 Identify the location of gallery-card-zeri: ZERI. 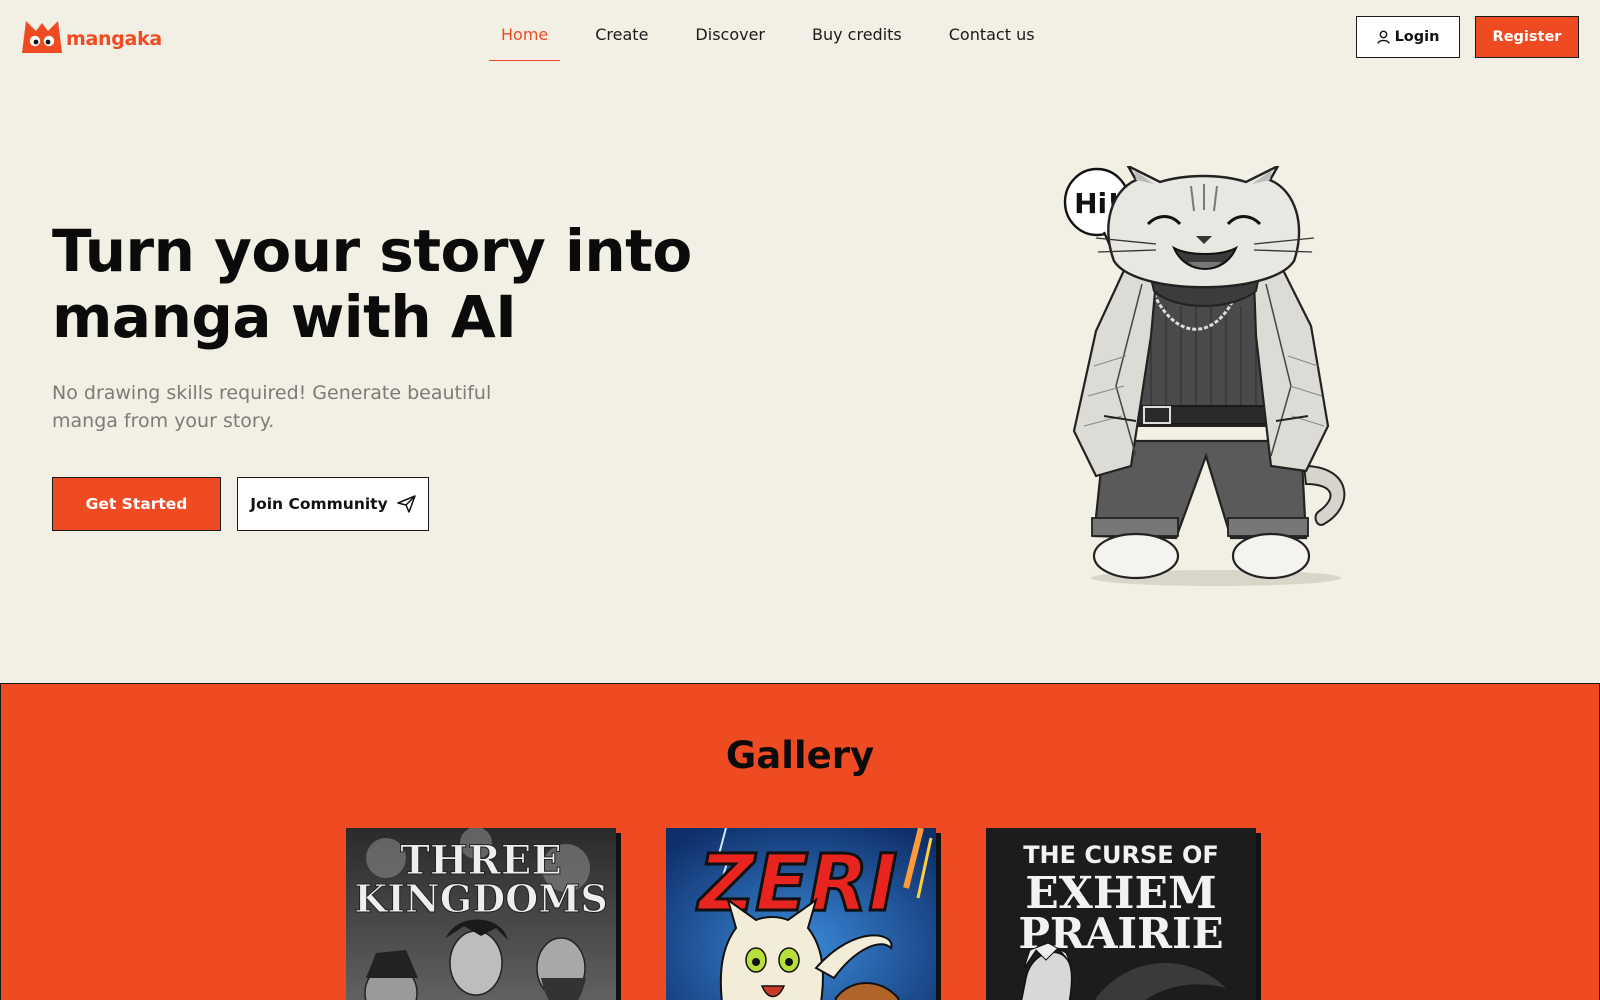
(801, 914).